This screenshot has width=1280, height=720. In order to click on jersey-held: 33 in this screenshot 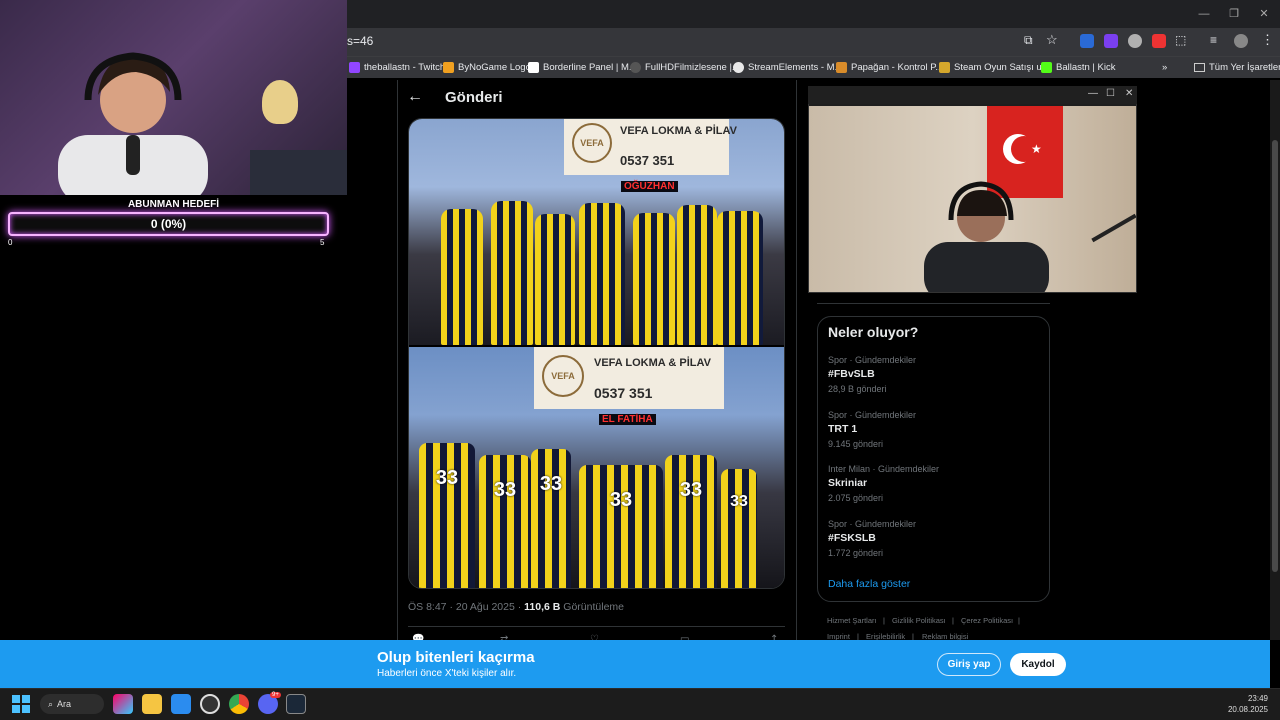, I will do `click(621, 526)`.